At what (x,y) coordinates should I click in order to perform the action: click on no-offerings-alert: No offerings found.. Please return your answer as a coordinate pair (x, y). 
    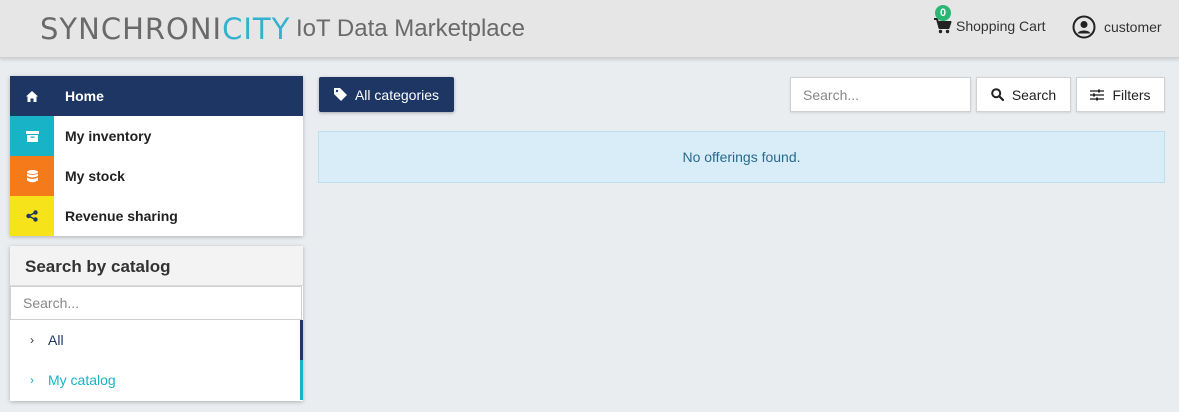
    Looking at the image, I should click on (741, 157).